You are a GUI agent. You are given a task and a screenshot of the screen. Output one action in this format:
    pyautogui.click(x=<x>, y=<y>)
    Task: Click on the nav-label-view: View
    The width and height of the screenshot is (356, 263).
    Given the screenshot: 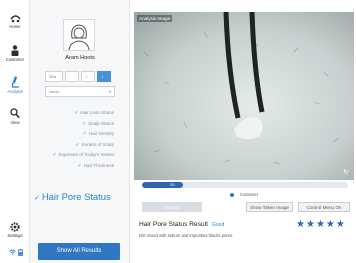 What is the action you would take?
    pyautogui.click(x=15, y=122)
    